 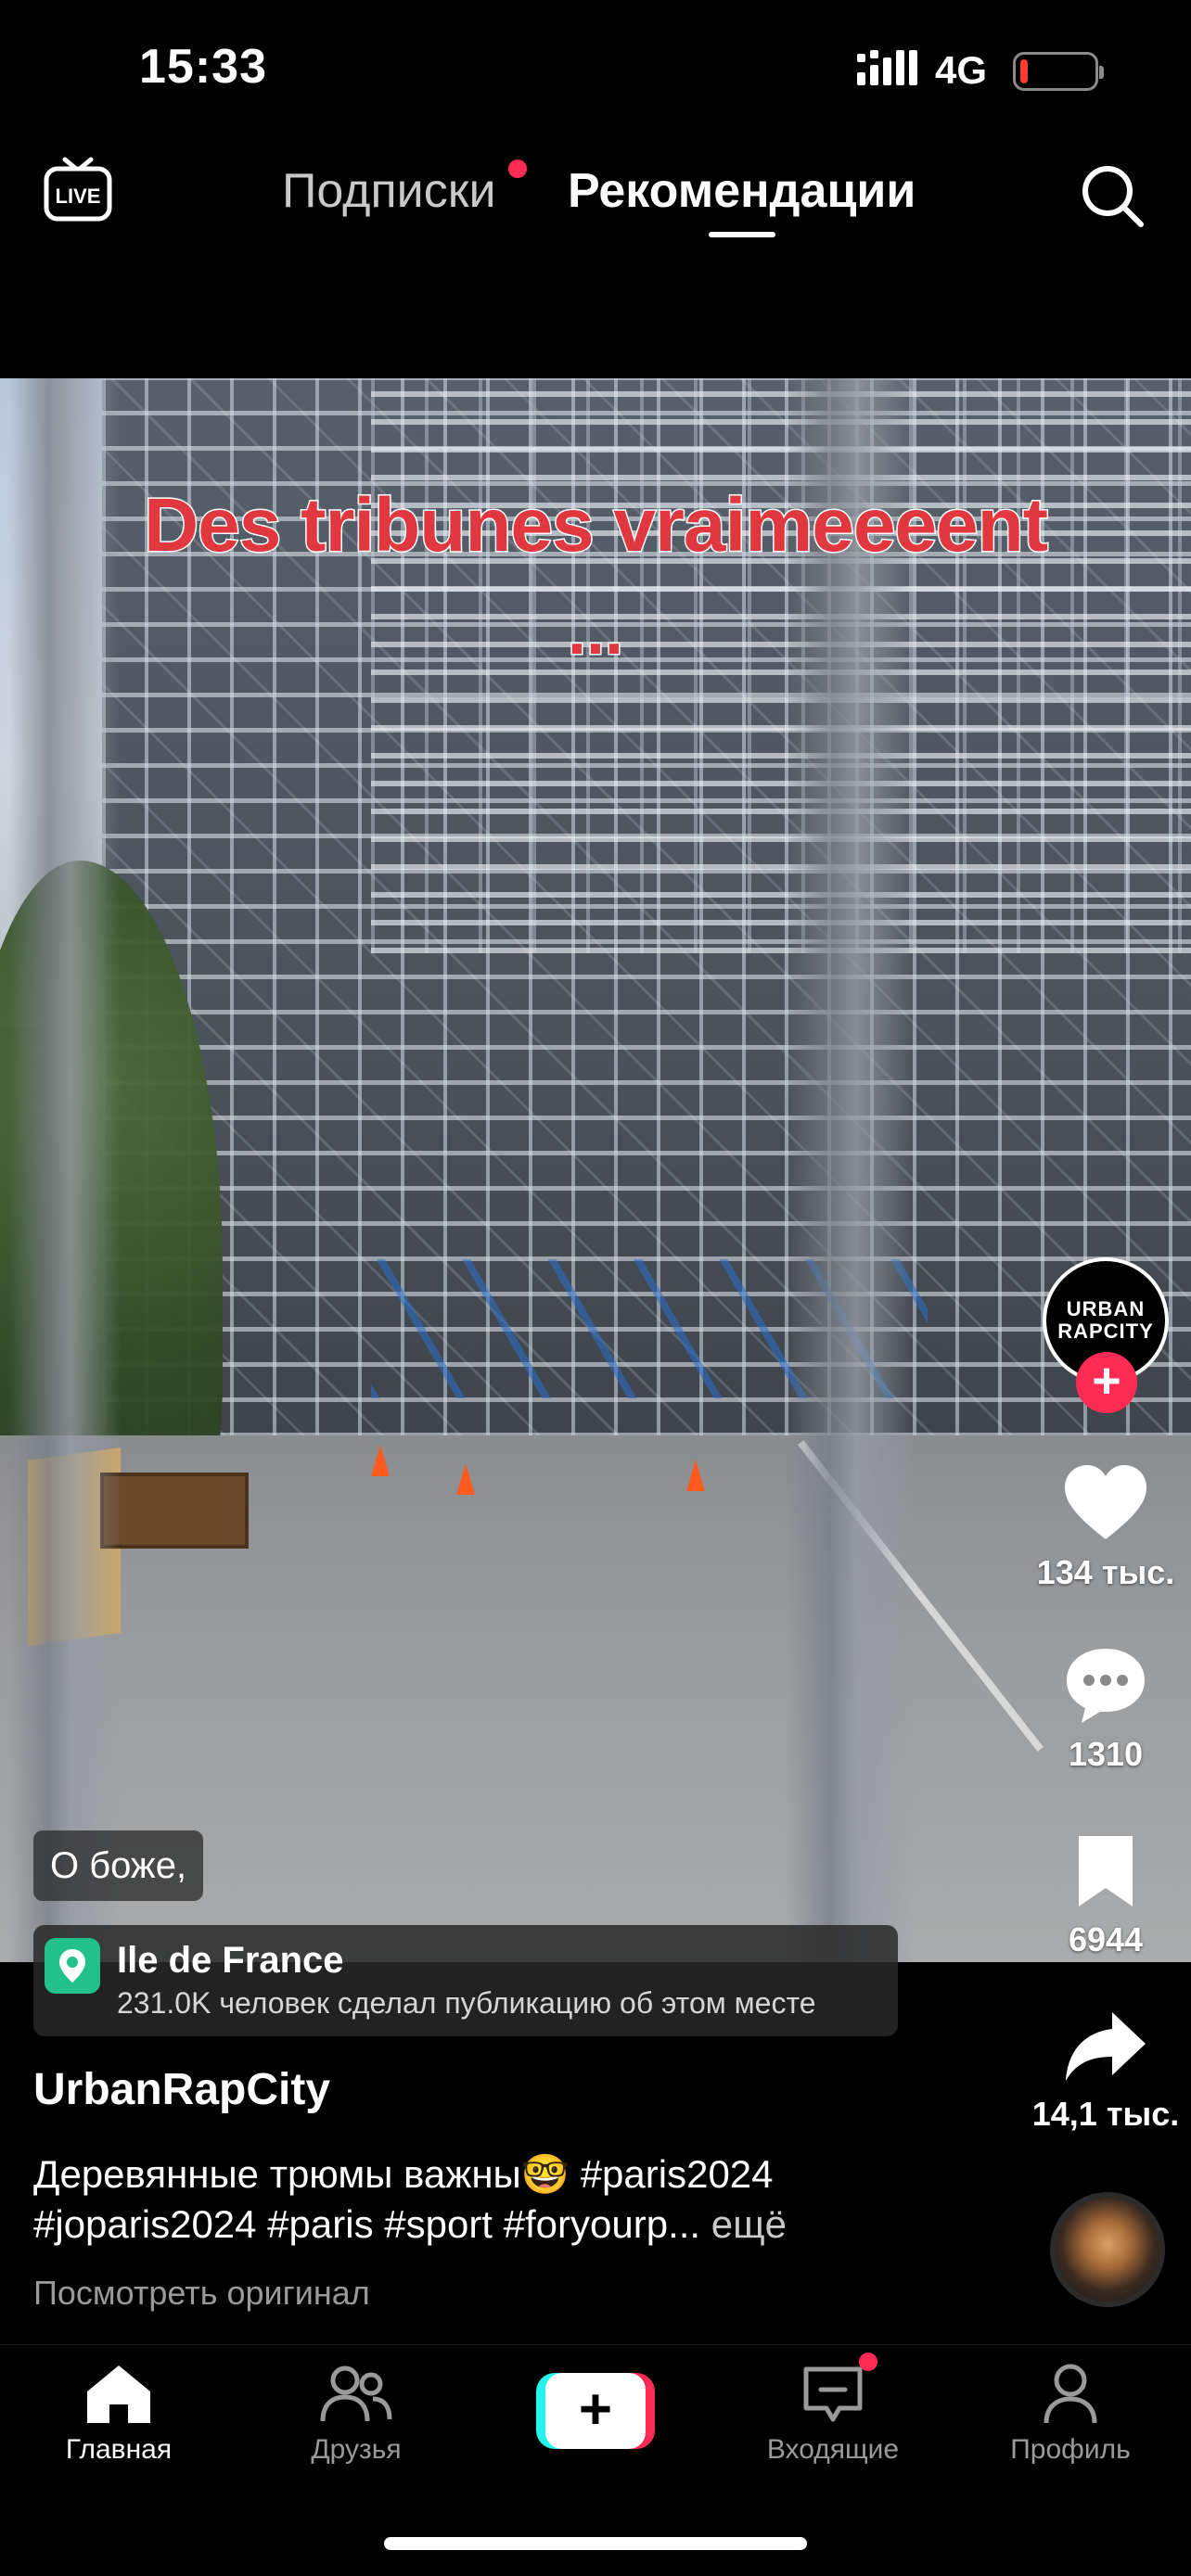 I want to click on like-button: 134 тыс., so click(x=1105, y=1527).